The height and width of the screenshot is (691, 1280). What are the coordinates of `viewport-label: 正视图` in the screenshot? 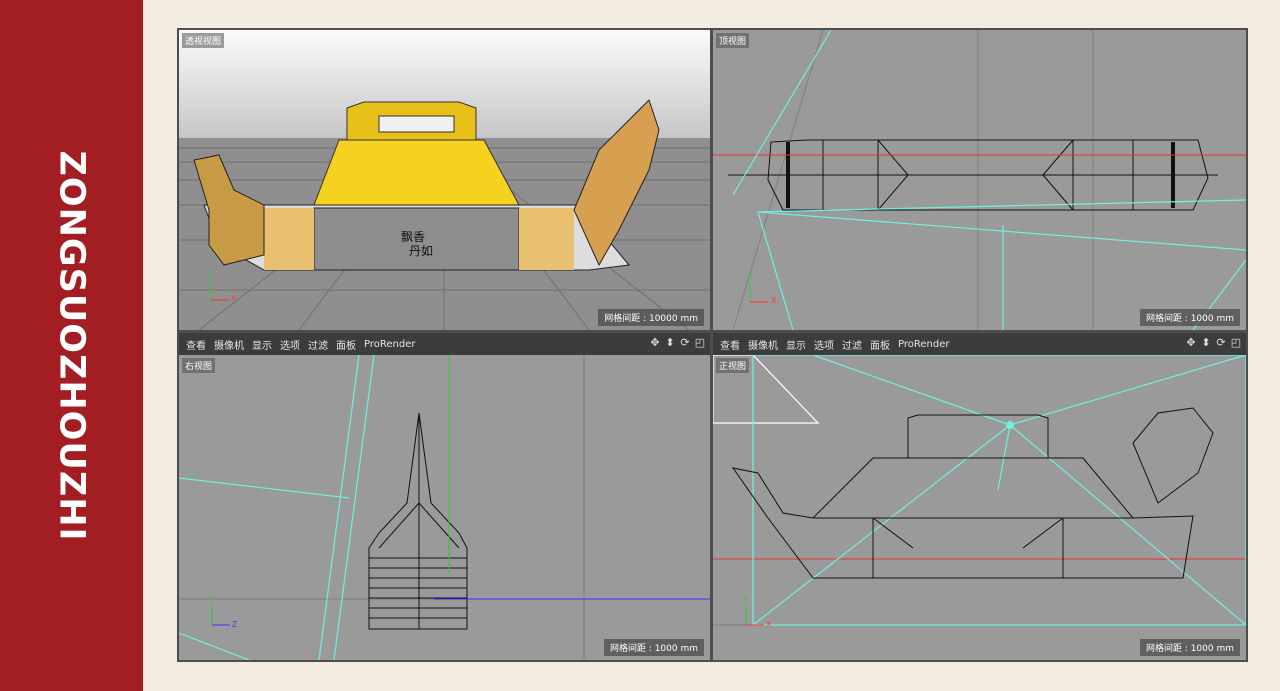 It's located at (733, 365).